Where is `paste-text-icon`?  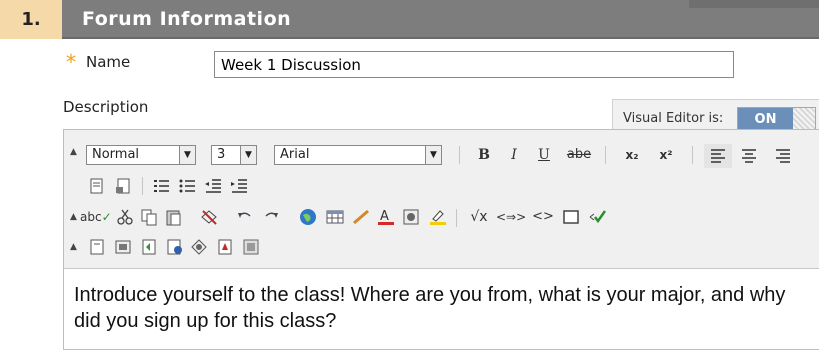 paste-text-icon is located at coordinates (97, 186).